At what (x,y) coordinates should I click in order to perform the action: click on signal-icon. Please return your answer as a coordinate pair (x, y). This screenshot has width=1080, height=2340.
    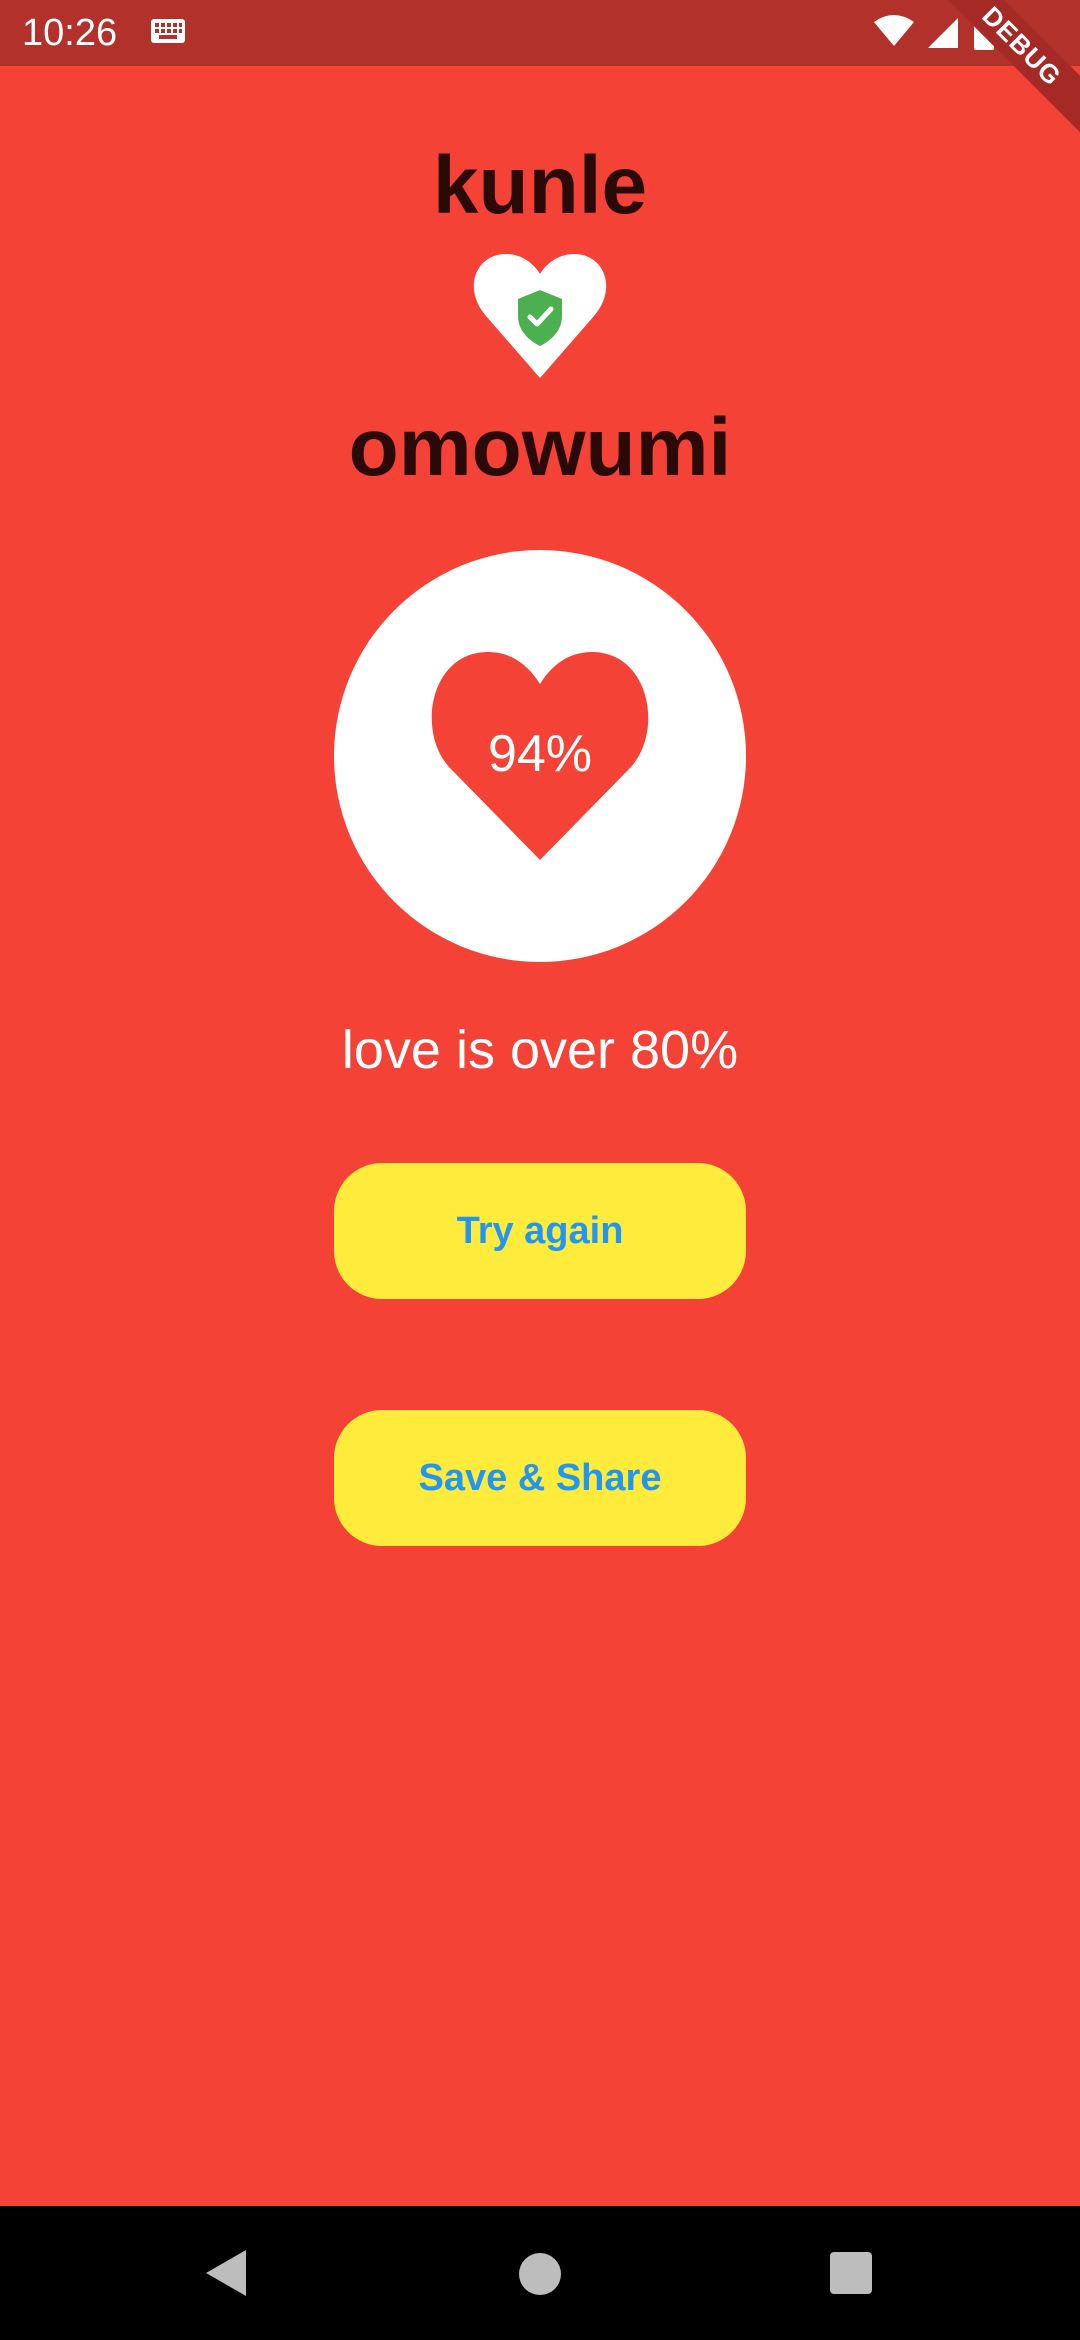
    Looking at the image, I should click on (943, 33).